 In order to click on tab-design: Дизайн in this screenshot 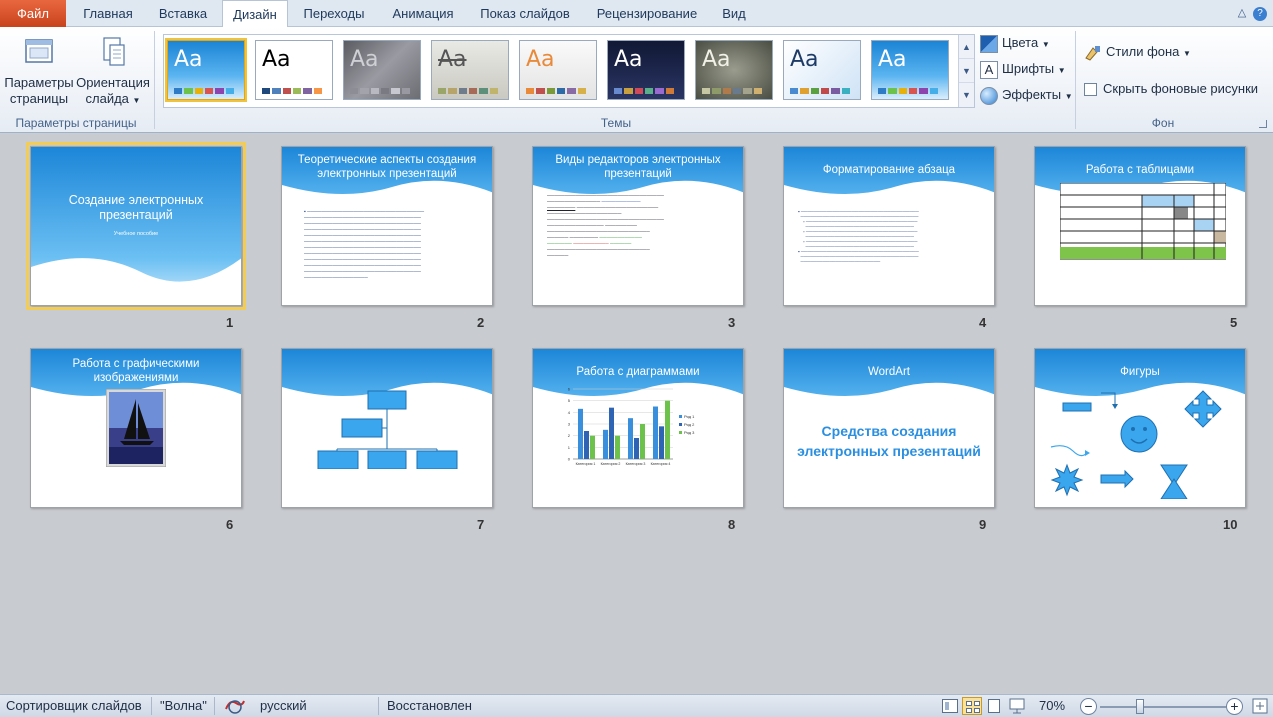, I will do `click(255, 14)`.